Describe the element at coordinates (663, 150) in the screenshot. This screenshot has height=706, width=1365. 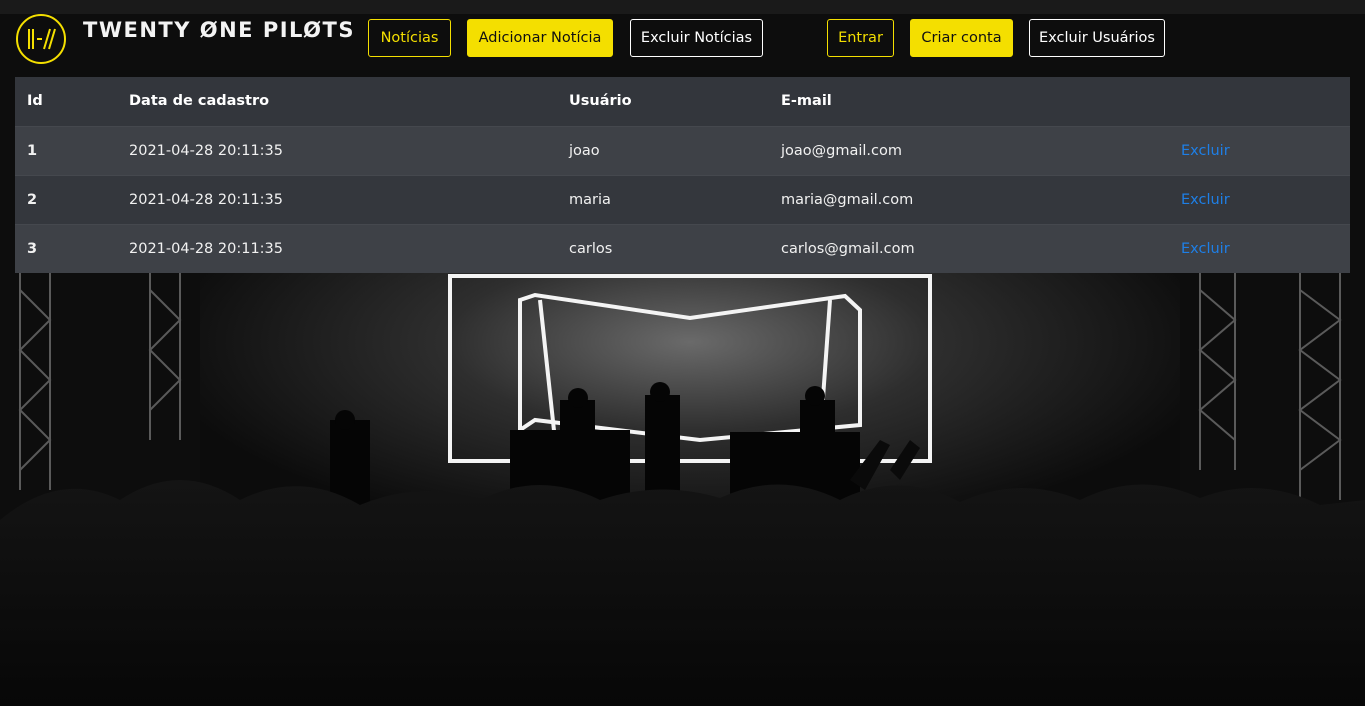
I see `cell-usuario: joao` at that location.